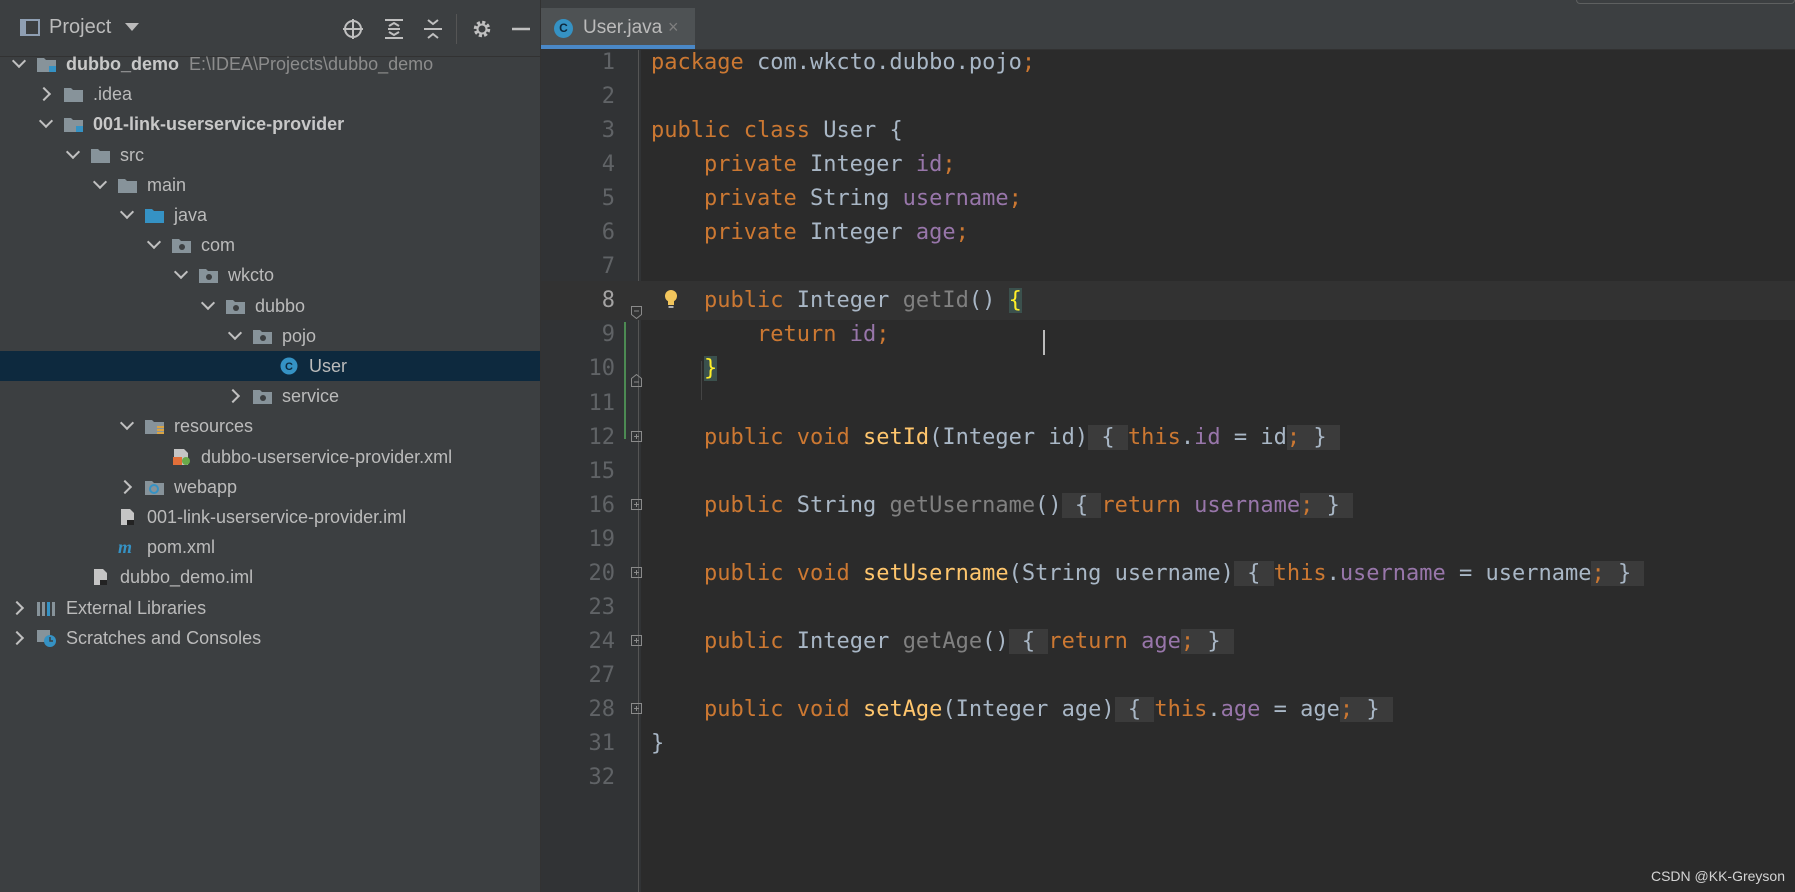 This screenshot has width=1795, height=892. Describe the element at coordinates (270, 366) in the screenshot. I see `tree-item-user: C User` at that location.